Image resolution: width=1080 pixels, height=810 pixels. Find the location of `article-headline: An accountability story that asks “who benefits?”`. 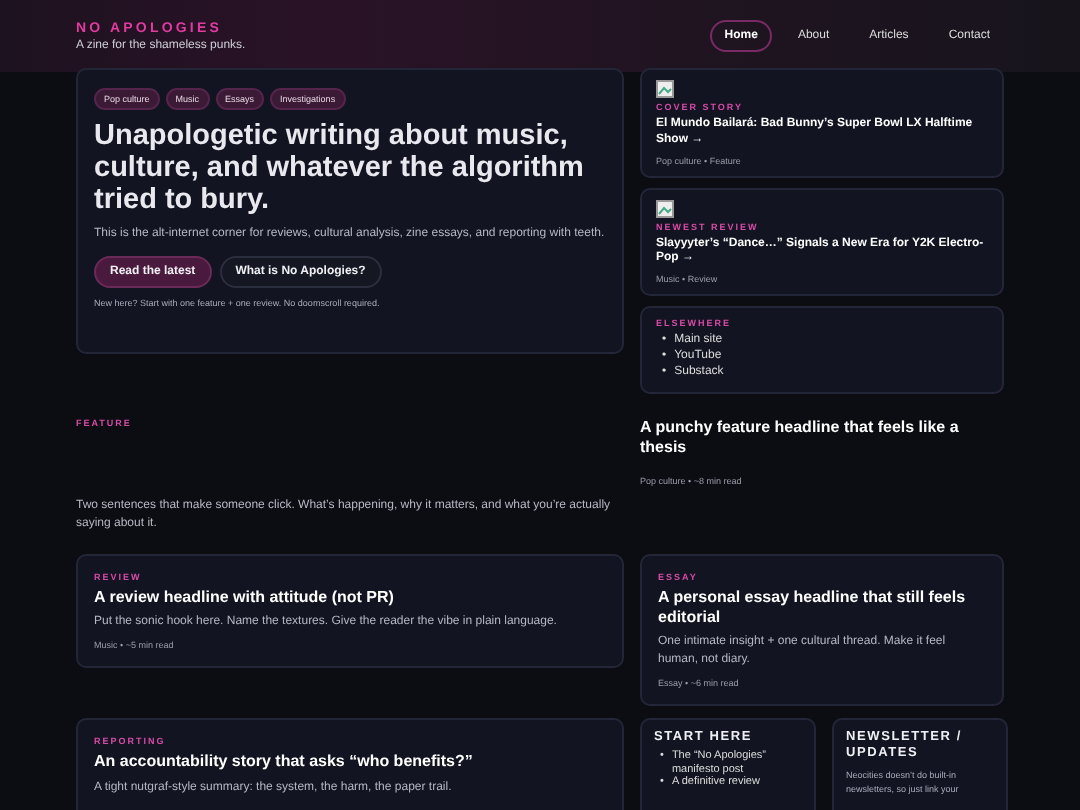

article-headline: An accountability story that asks “who benefits?” is located at coordinates (350, 763).